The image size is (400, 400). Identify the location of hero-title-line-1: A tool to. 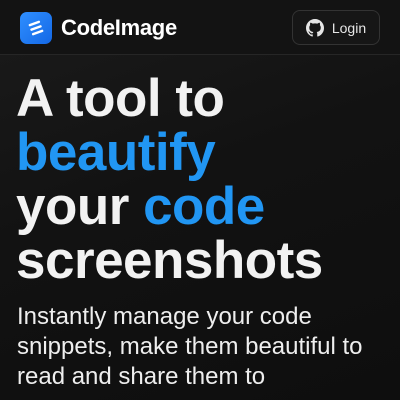
(120, 98).